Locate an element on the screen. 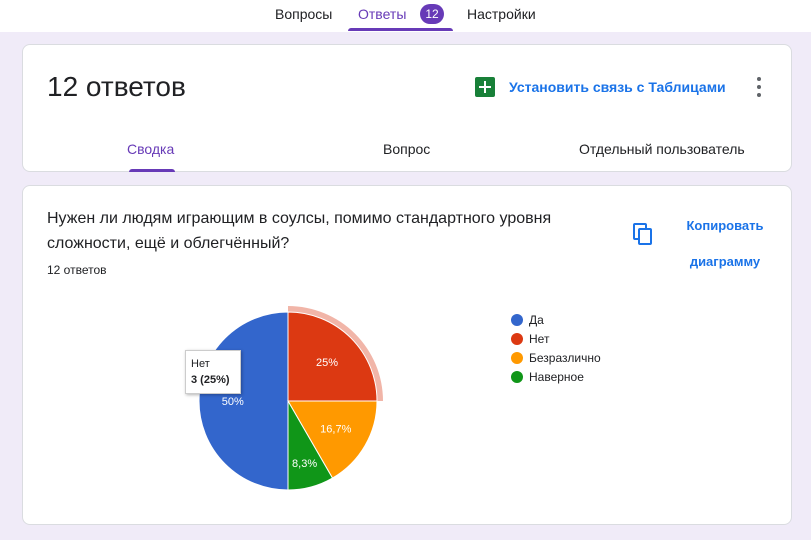  tab-summary: Сводка is located at coordinates (150, 149).